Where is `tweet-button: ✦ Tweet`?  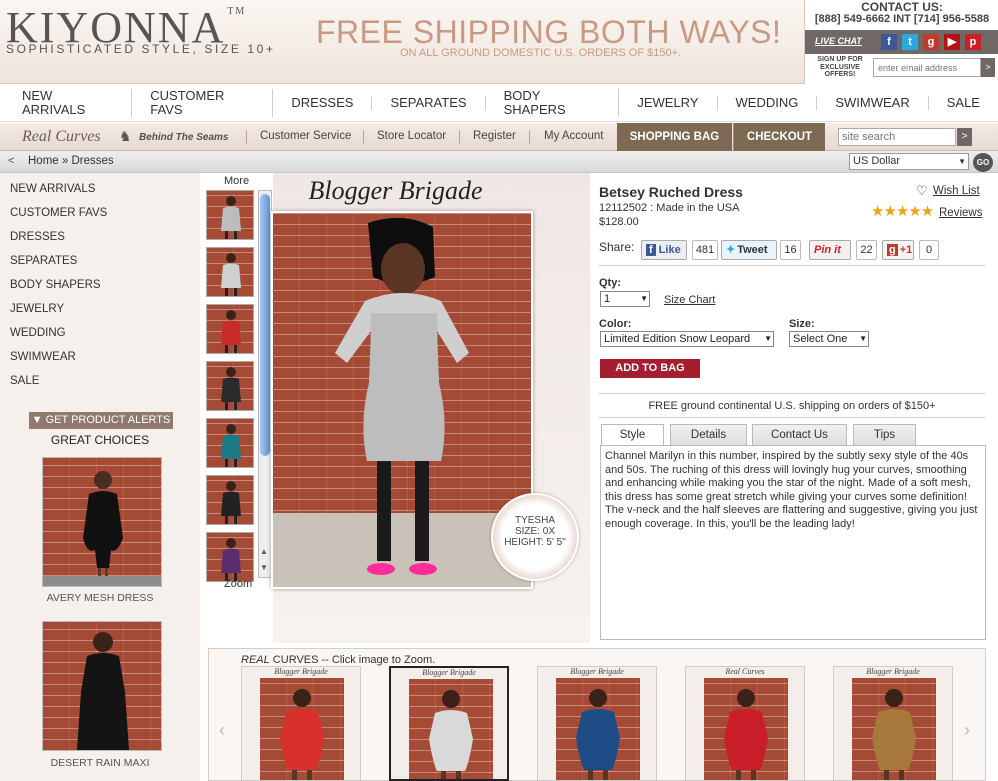
tweet-button: ✦ Tweet is located at coordinates (749, 250).